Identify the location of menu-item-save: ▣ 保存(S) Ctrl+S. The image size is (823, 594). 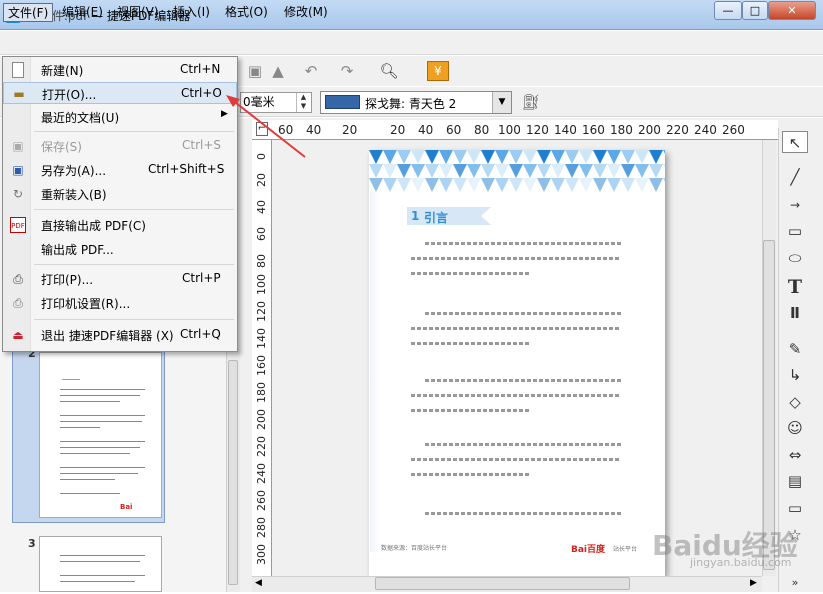
(120, 146).